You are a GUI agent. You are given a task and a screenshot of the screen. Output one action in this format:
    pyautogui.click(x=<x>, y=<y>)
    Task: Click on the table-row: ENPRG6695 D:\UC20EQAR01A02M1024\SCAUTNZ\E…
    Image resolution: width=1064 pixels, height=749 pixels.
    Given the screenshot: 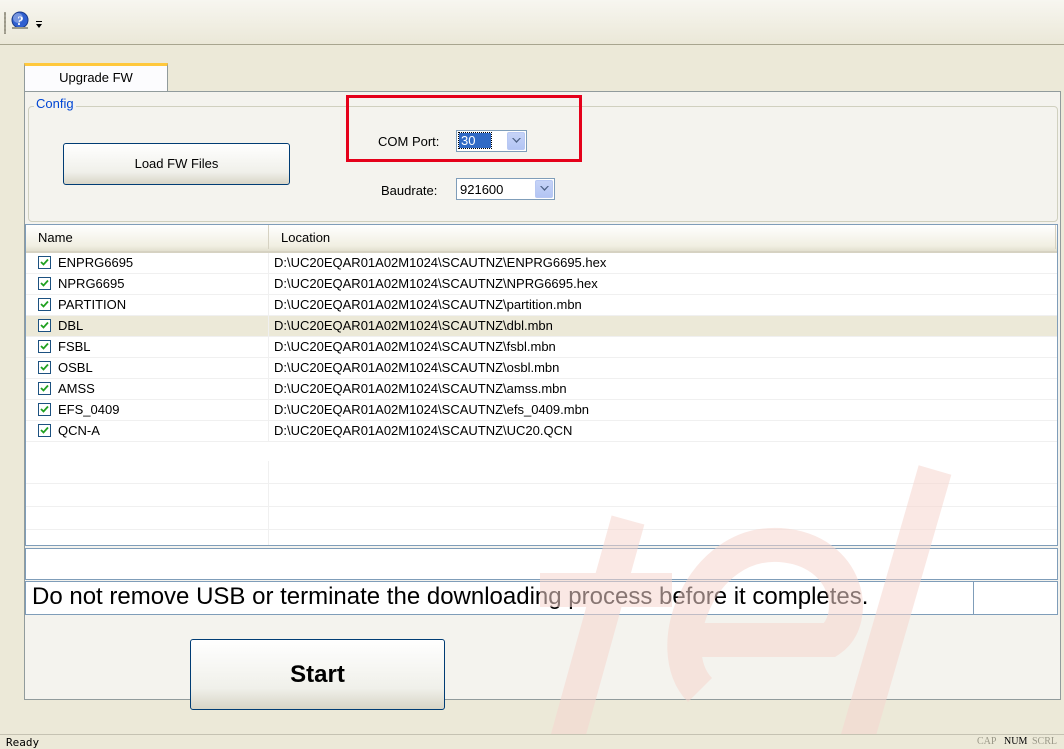 What is the action you would take?
    pyautogui.click(x=541, y=263)
    